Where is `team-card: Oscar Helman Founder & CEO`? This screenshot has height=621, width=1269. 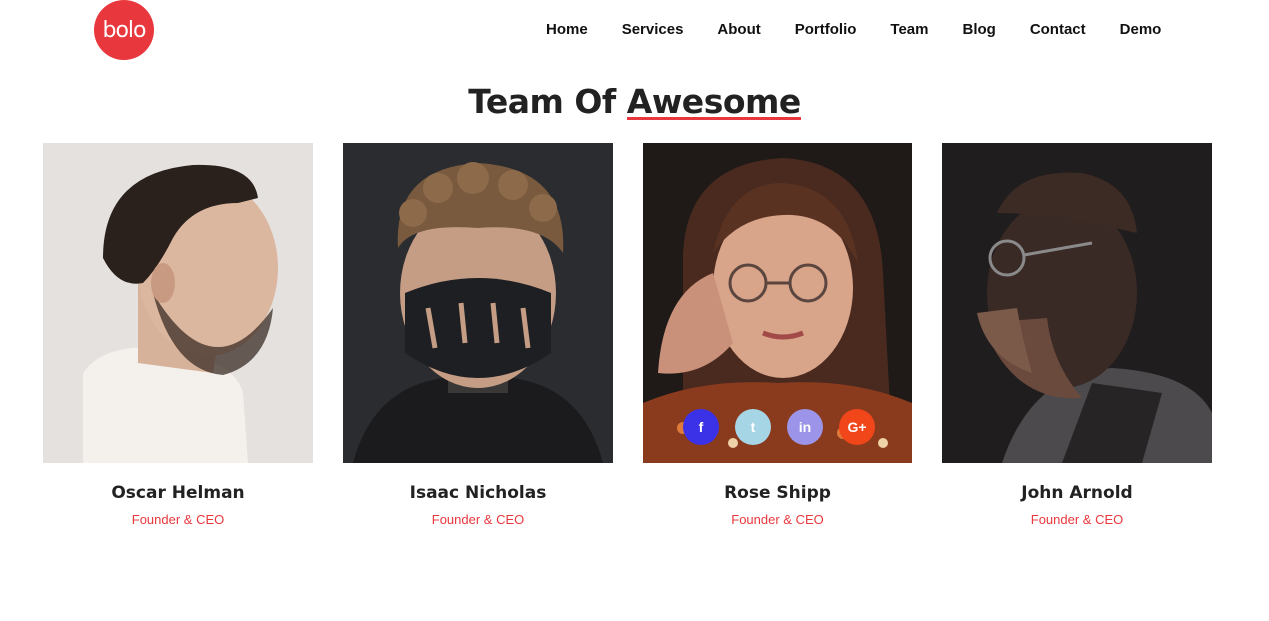
team-card: Oscar Helman Founder & CEO is located at coordinates (178, 335).